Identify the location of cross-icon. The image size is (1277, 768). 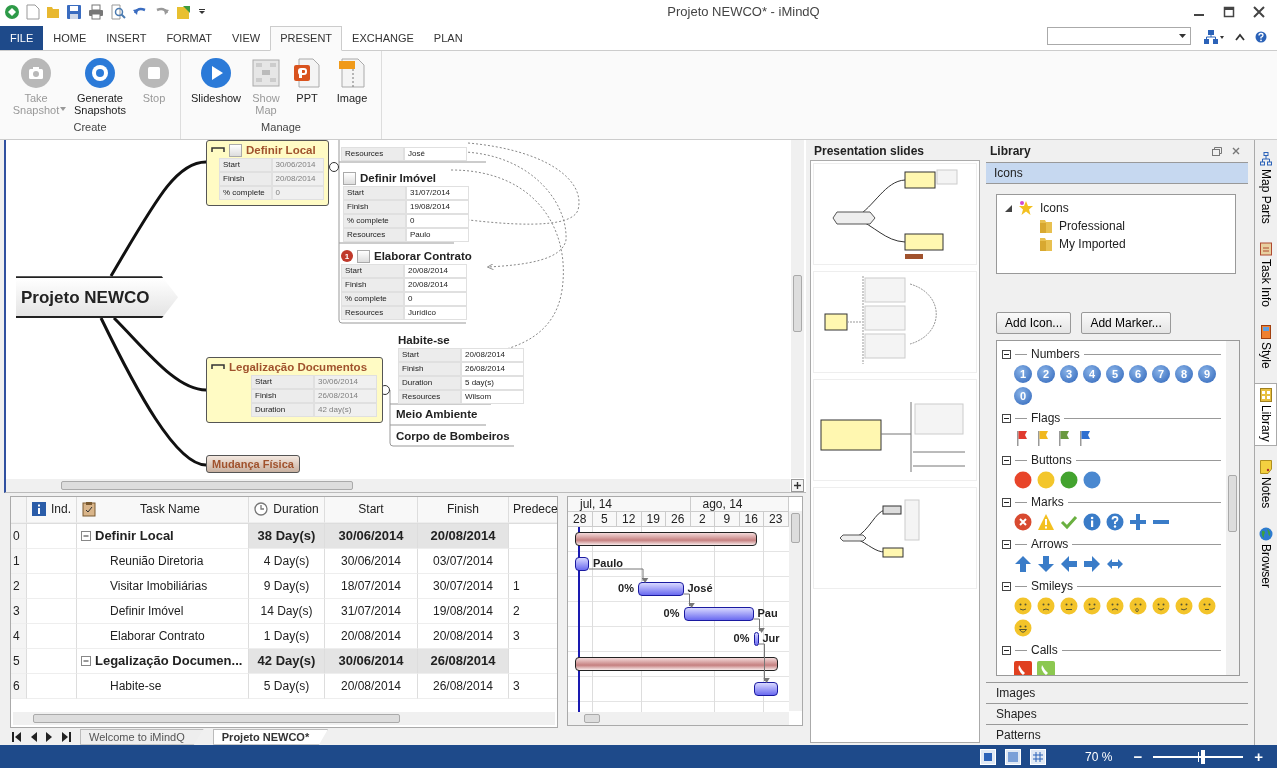
(1023, 522).